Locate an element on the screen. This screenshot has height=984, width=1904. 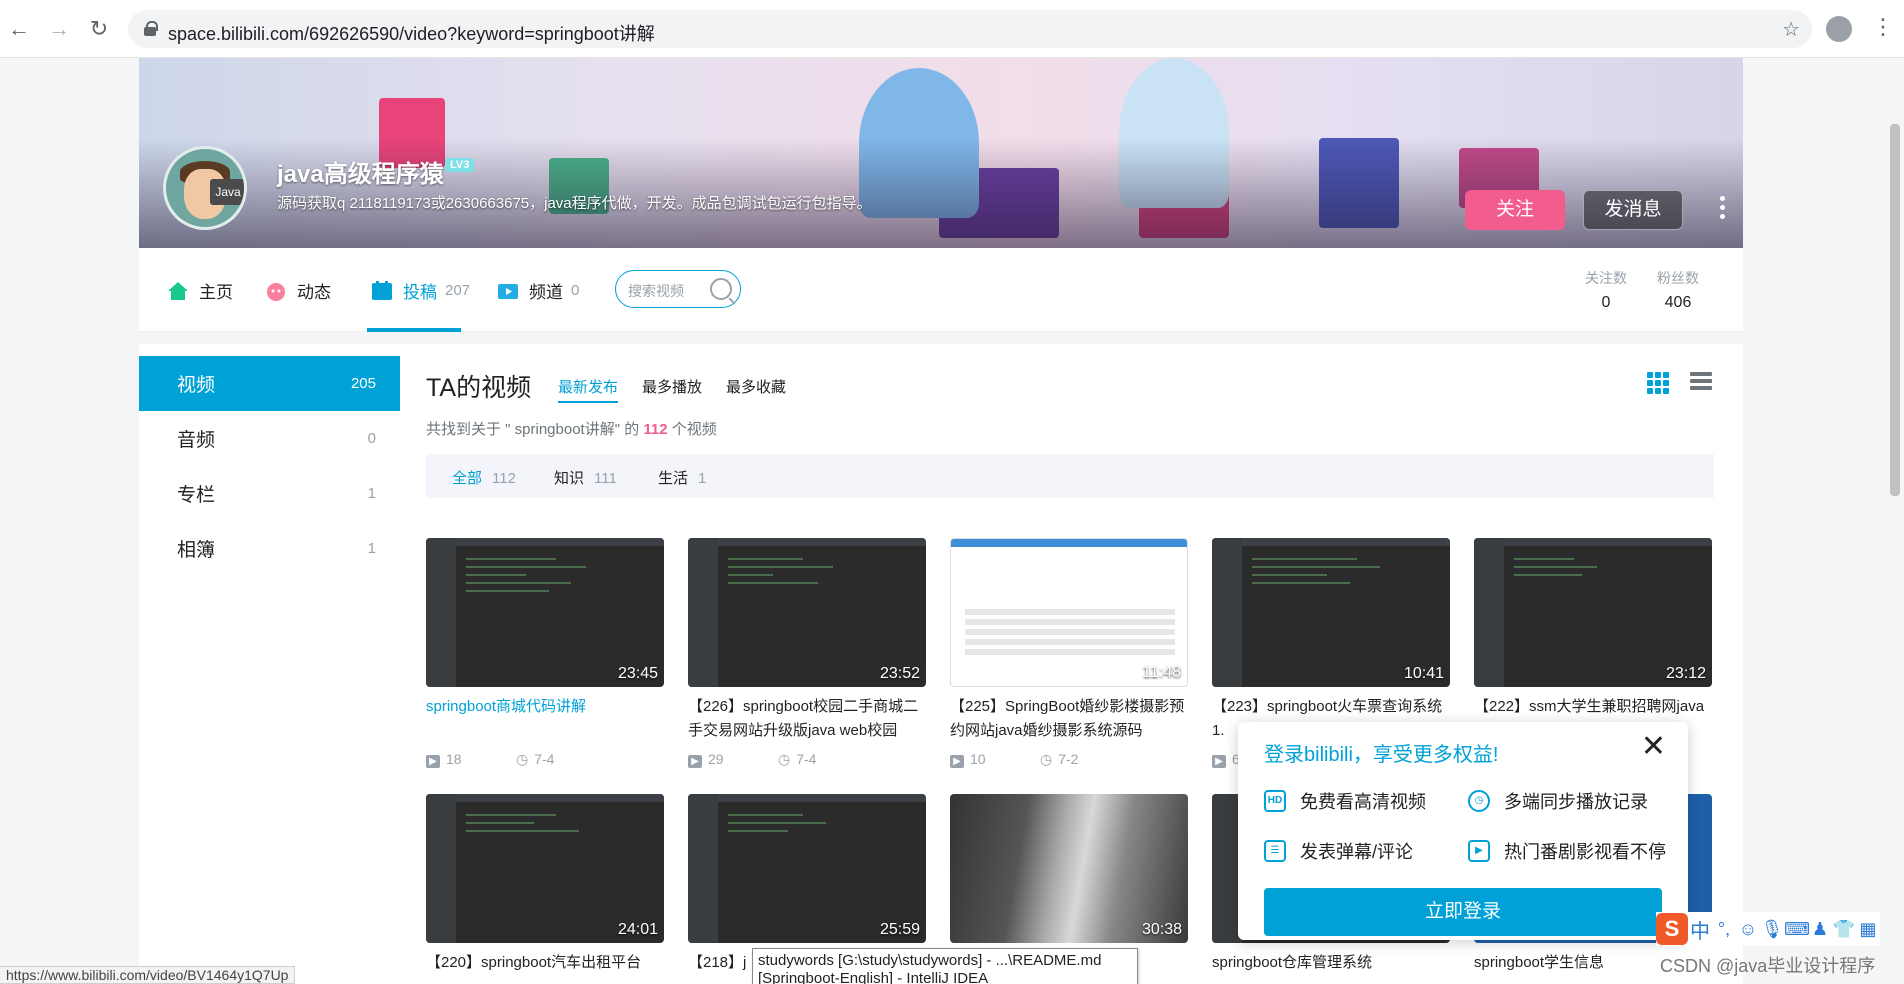
ime-language: 中 is located at coordinates (1700, 929).